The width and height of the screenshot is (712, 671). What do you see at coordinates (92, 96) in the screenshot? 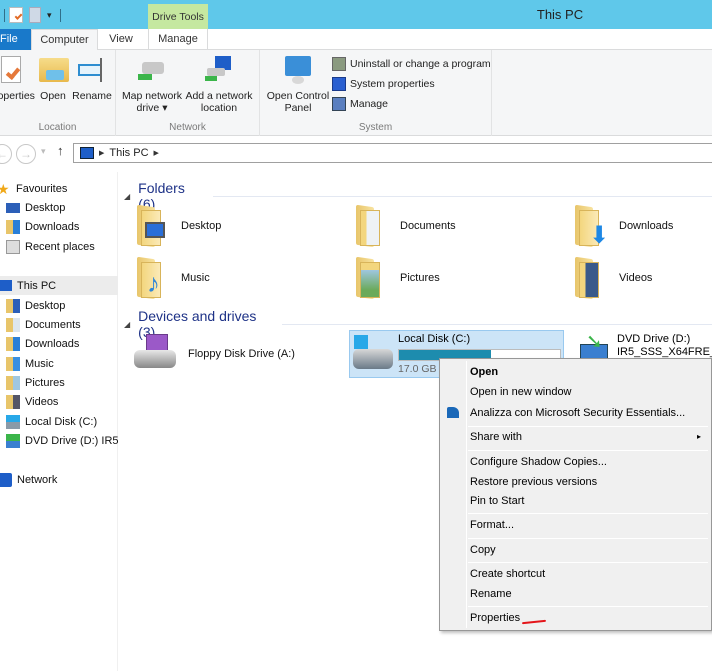
I see `rename-label: Rename` at bounding box center [92, 96].